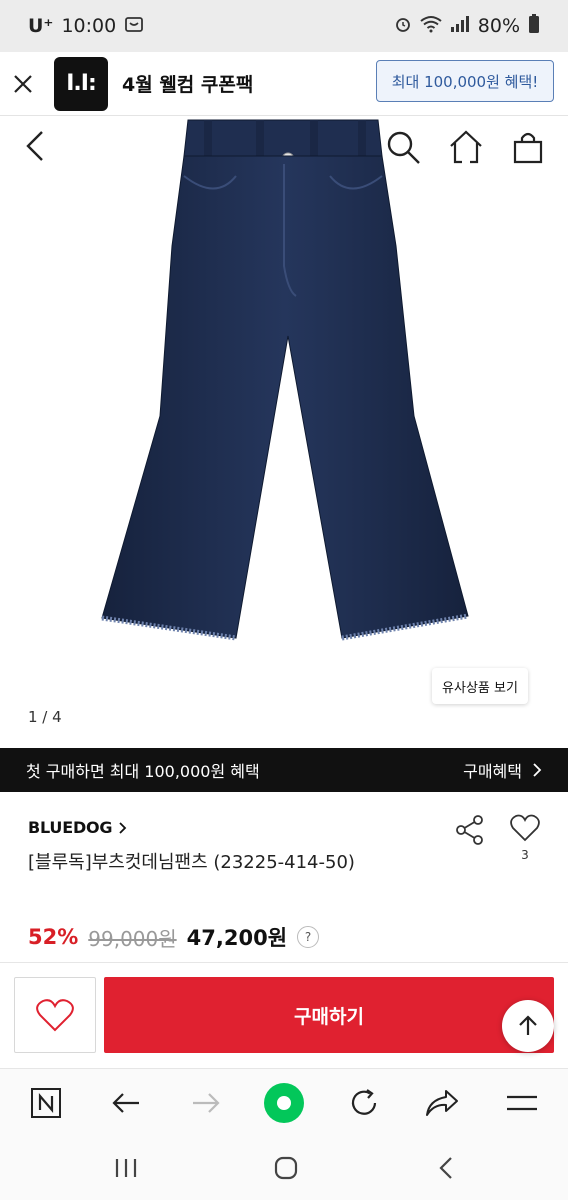  What do you see at coordinates (143, 771) in the screenshot?
I see `promo-text: 첫 구매하면 최대 100,000원 혜택` at bounding box center [143, 771].